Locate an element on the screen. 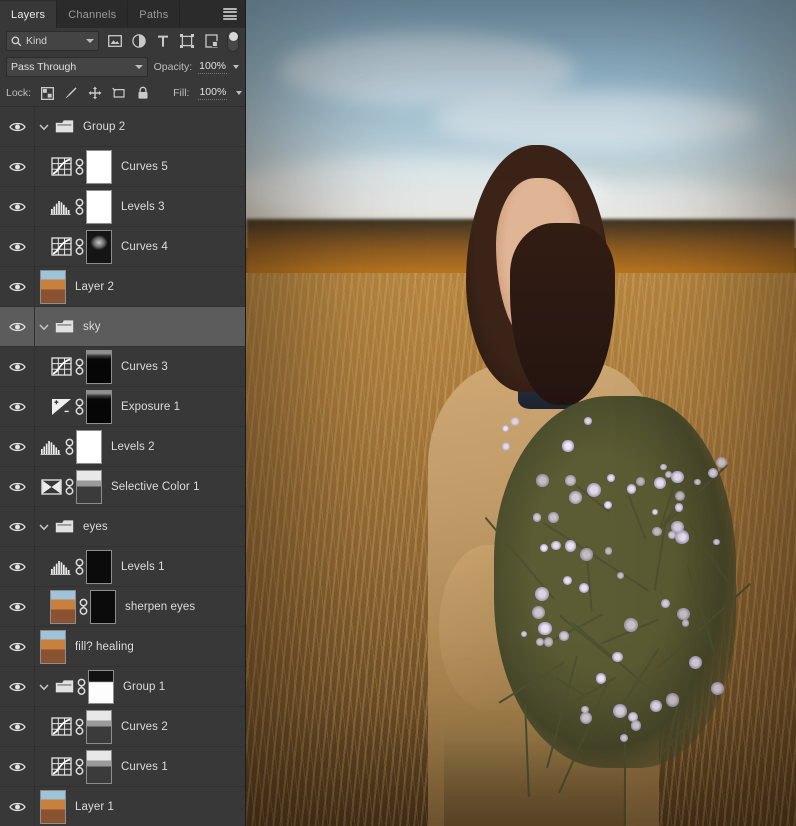 This screenshot has height=826, width=796. layer-row: Exposure 1 is located at coordinates (122, 407).